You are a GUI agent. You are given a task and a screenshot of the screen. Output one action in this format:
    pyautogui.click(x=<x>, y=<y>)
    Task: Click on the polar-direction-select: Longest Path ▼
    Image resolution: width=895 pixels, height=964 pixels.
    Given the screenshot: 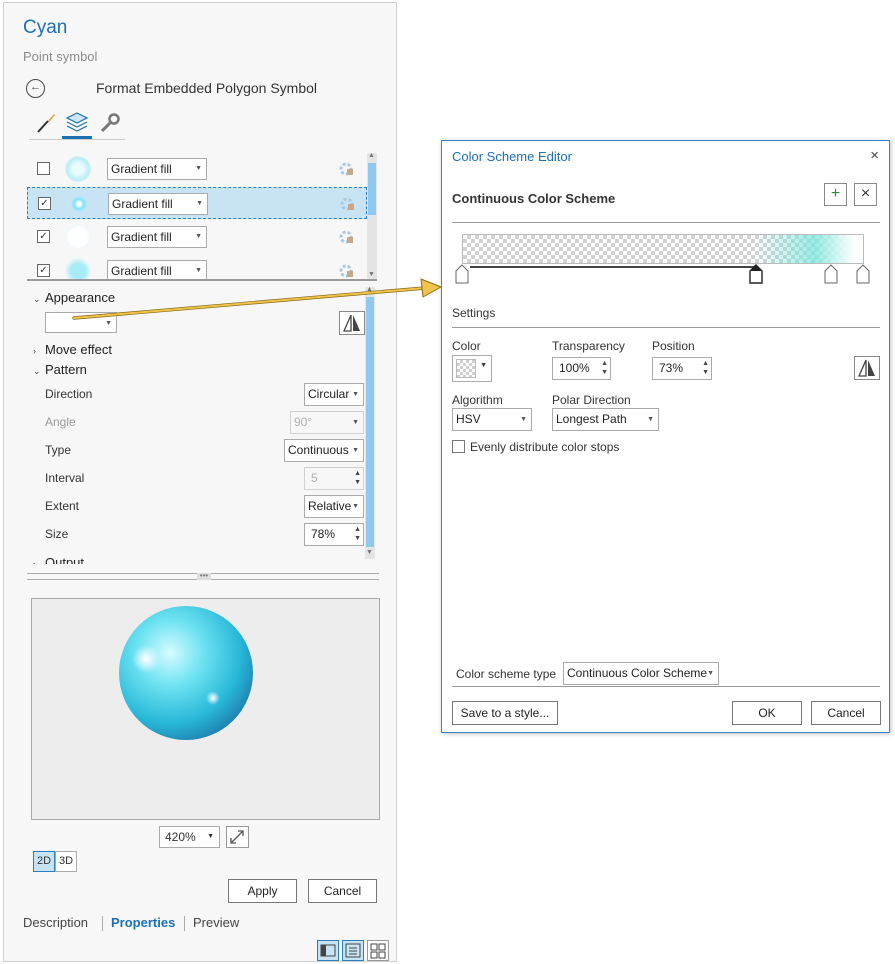 What is the action you would take?
    pyautogui.click(x=605, y=419)
    